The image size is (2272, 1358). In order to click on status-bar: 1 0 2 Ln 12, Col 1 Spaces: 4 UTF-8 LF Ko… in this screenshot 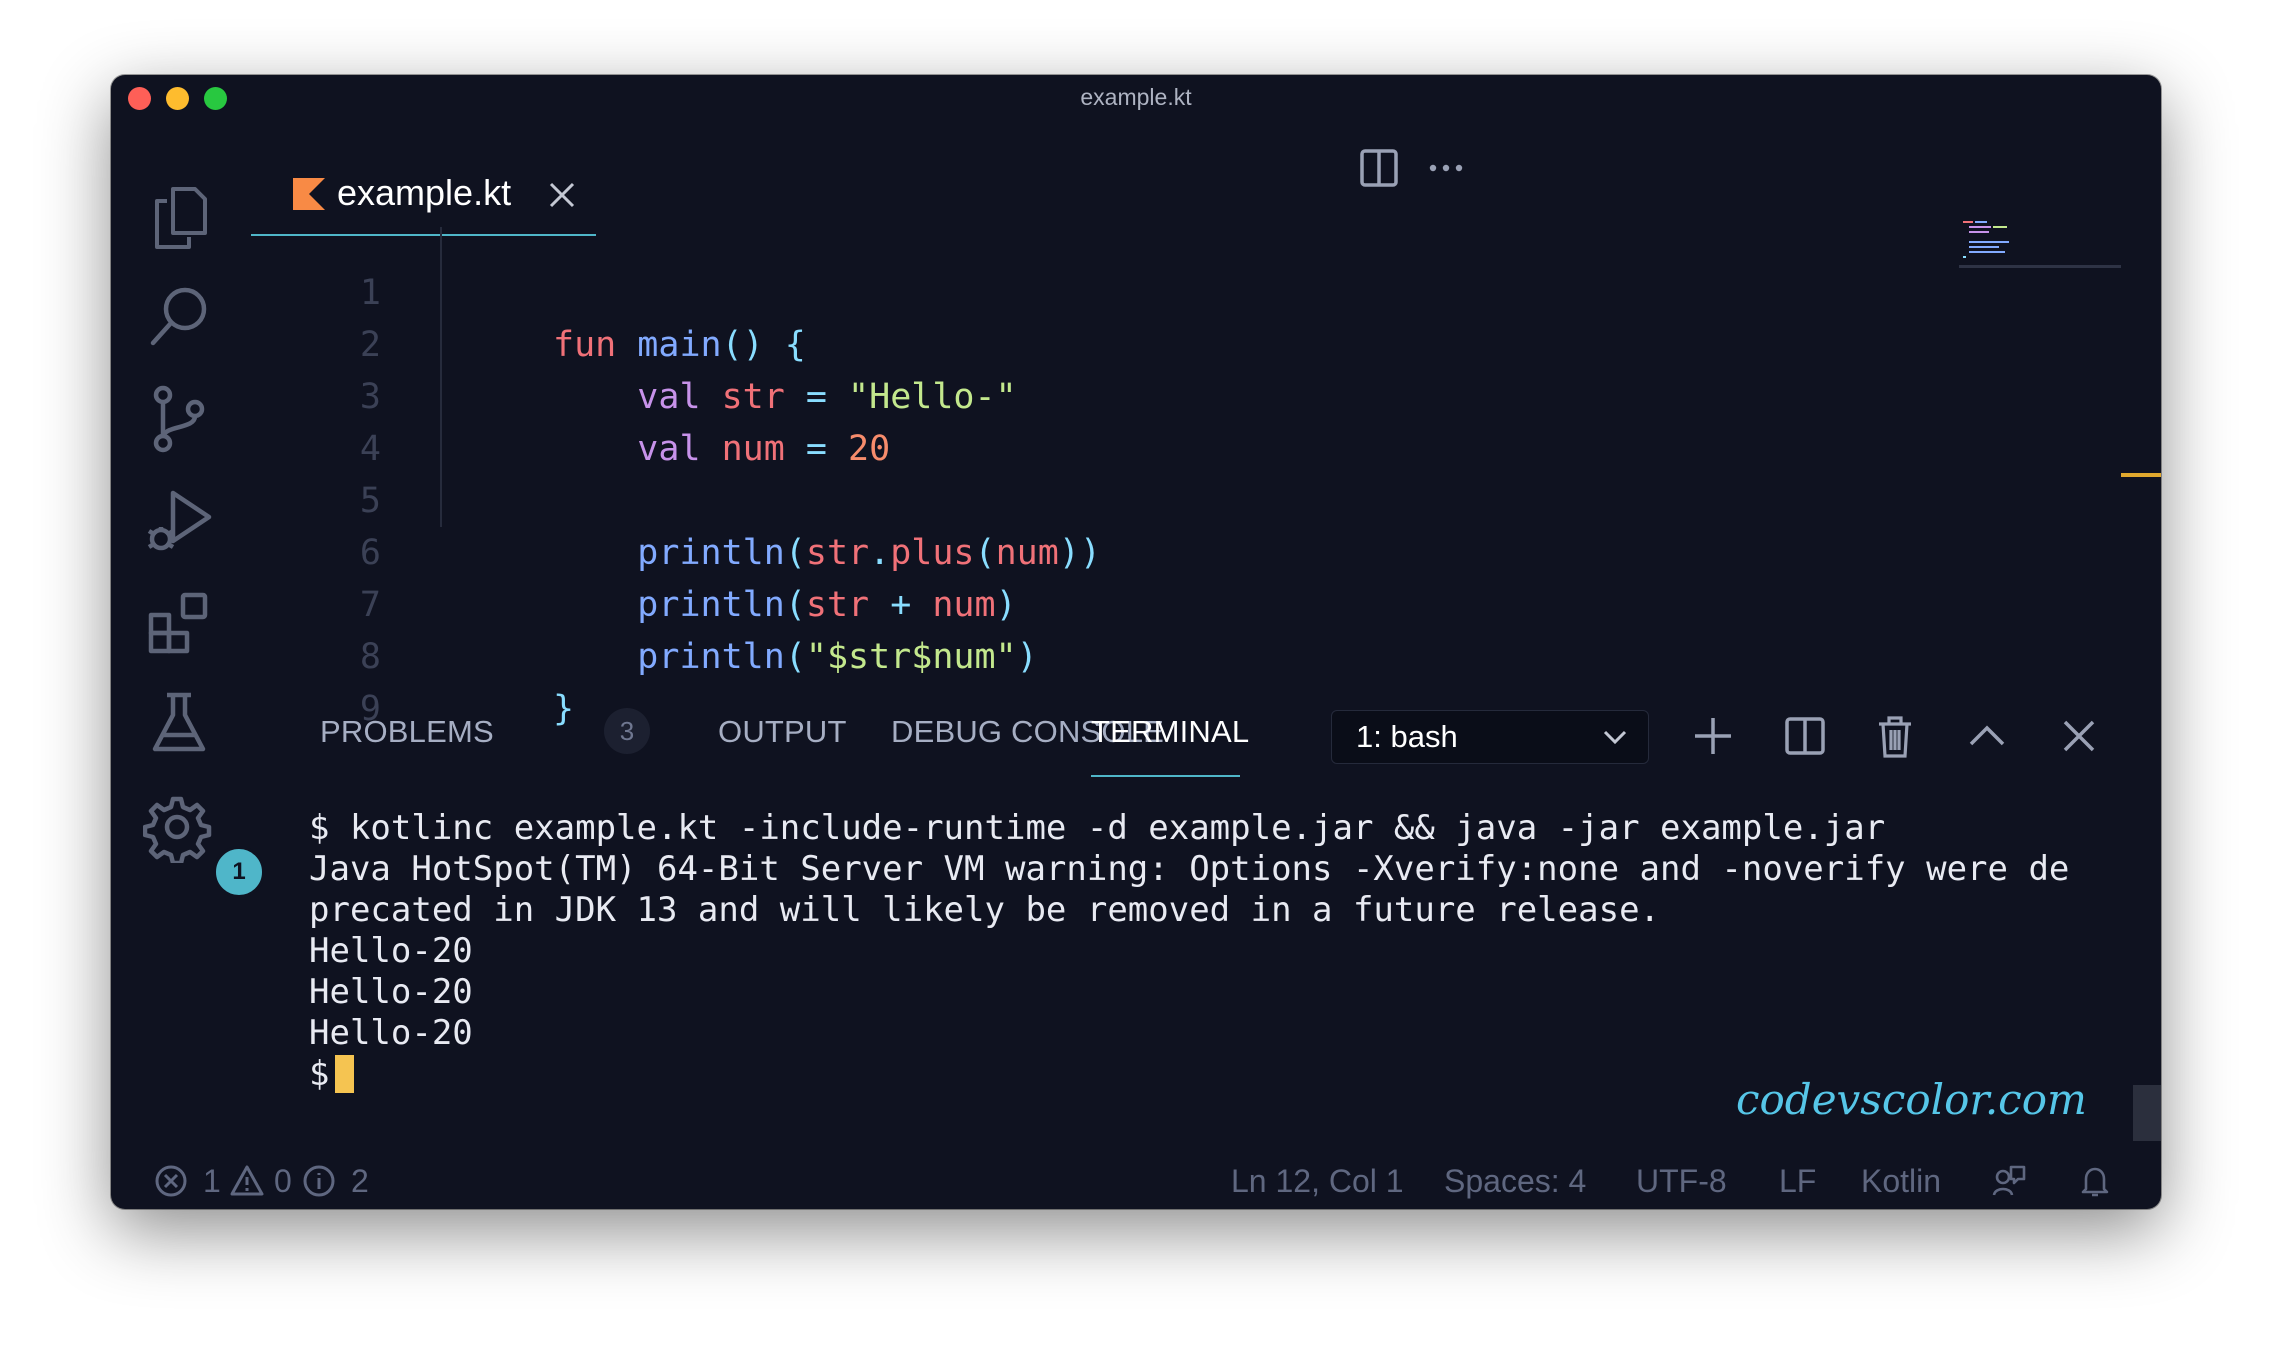, I will do `click(1136, 1180)`.